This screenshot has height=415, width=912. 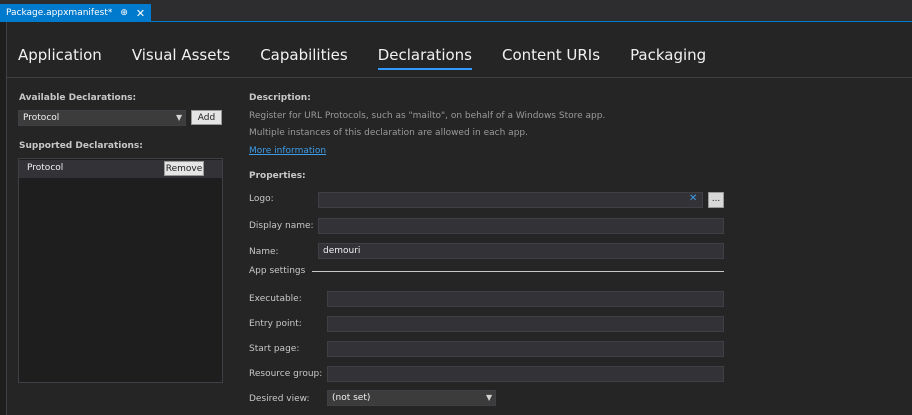 What do you see at coordinates (120, 270) in the screenshot?
I see `supported-declarations-list` at bounding box center [120, 270].